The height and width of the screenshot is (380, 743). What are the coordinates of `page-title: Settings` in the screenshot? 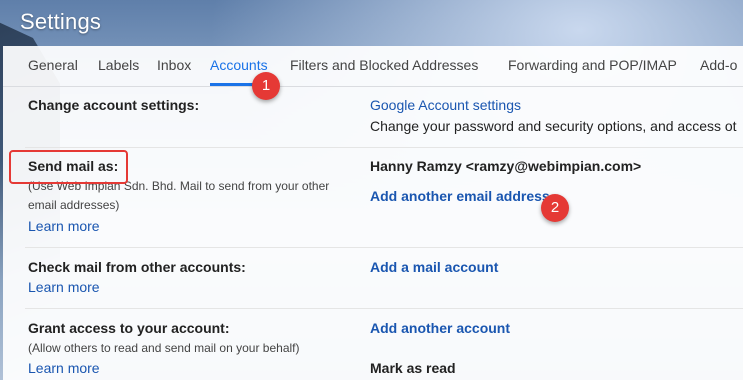 It's located at (61, 21).